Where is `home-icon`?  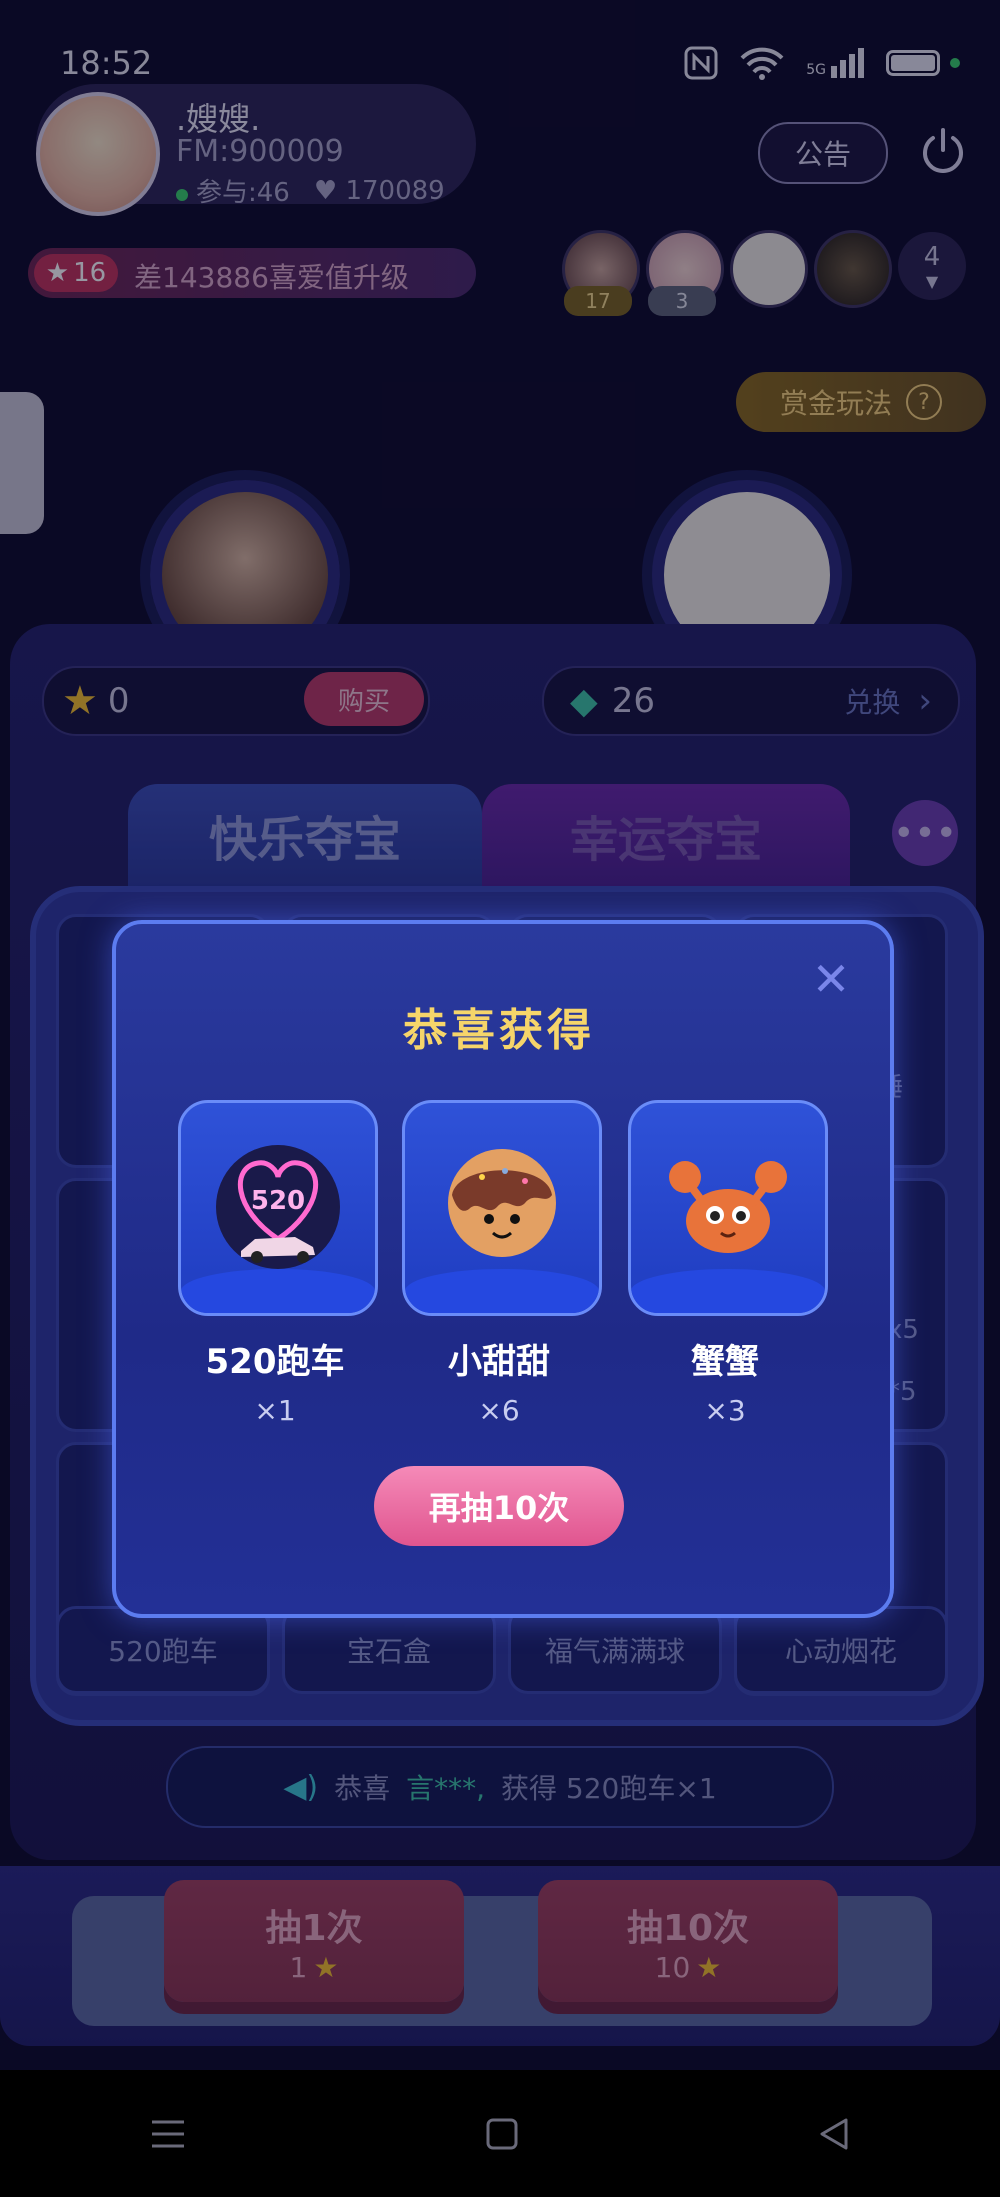 home-icon is located at coordinates (502, 2134).